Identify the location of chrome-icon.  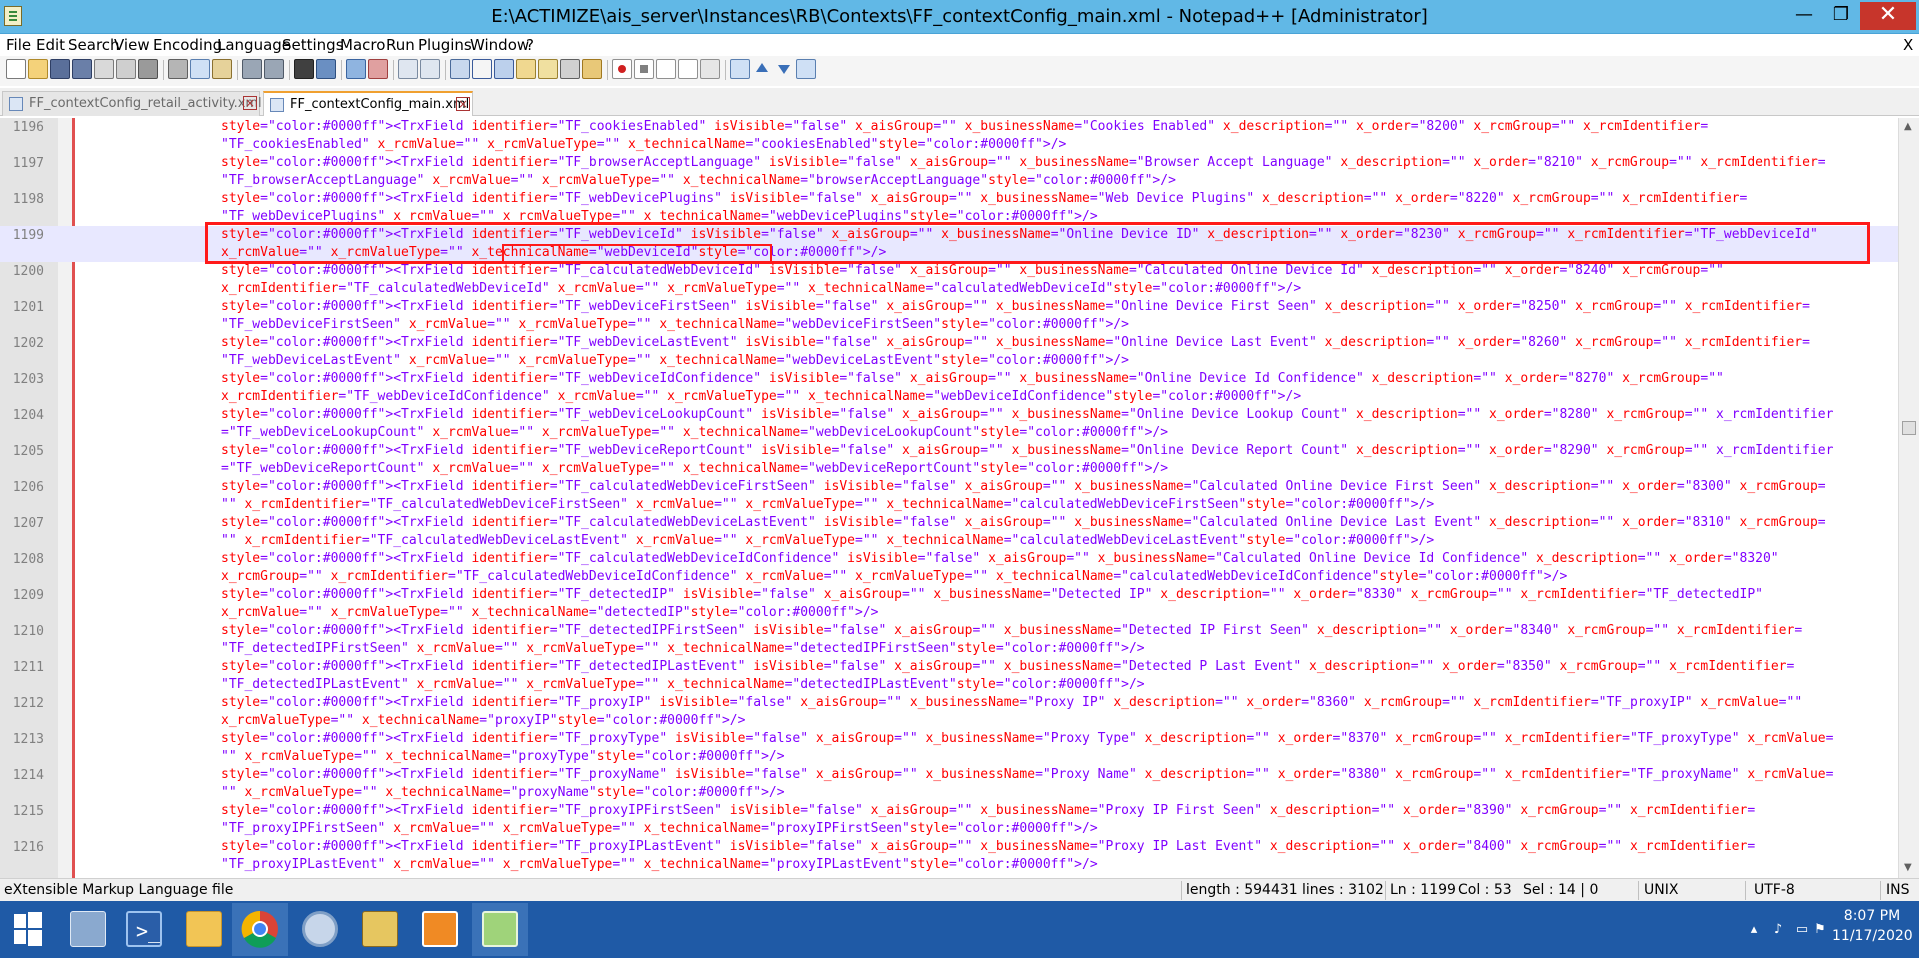
(260, 929).